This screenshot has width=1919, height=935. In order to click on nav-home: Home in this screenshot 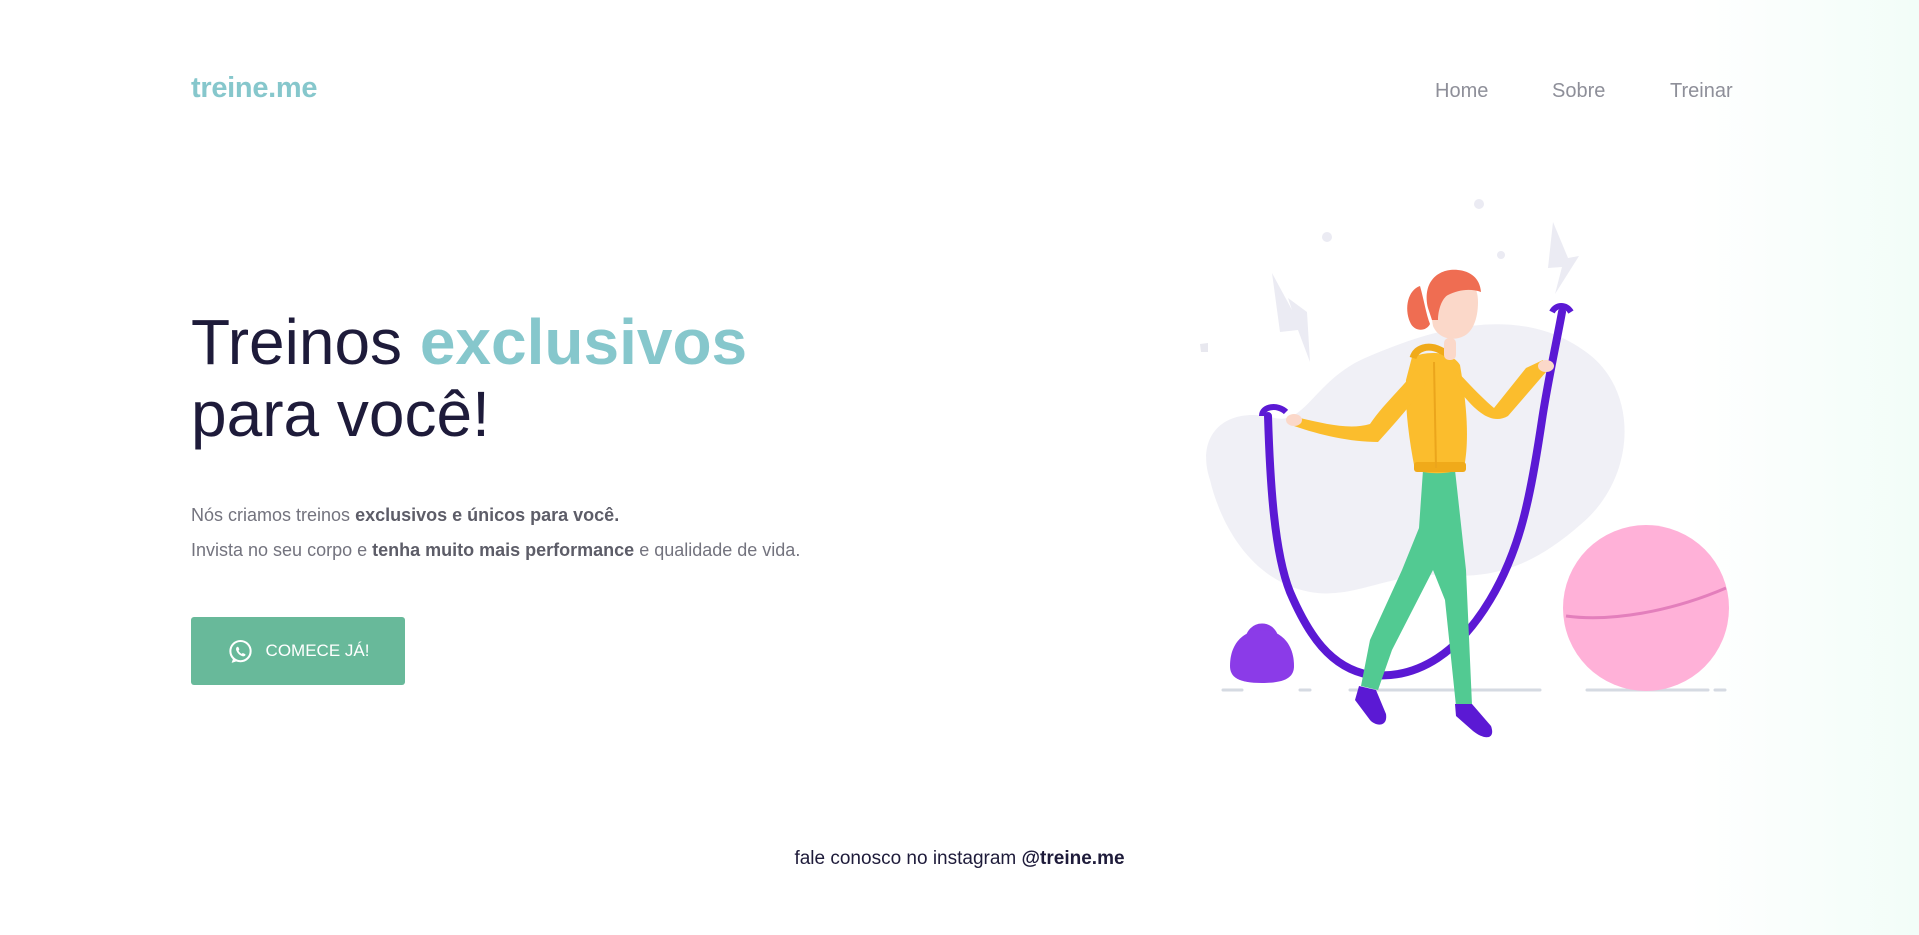, I will do `click(1461, 91)`.